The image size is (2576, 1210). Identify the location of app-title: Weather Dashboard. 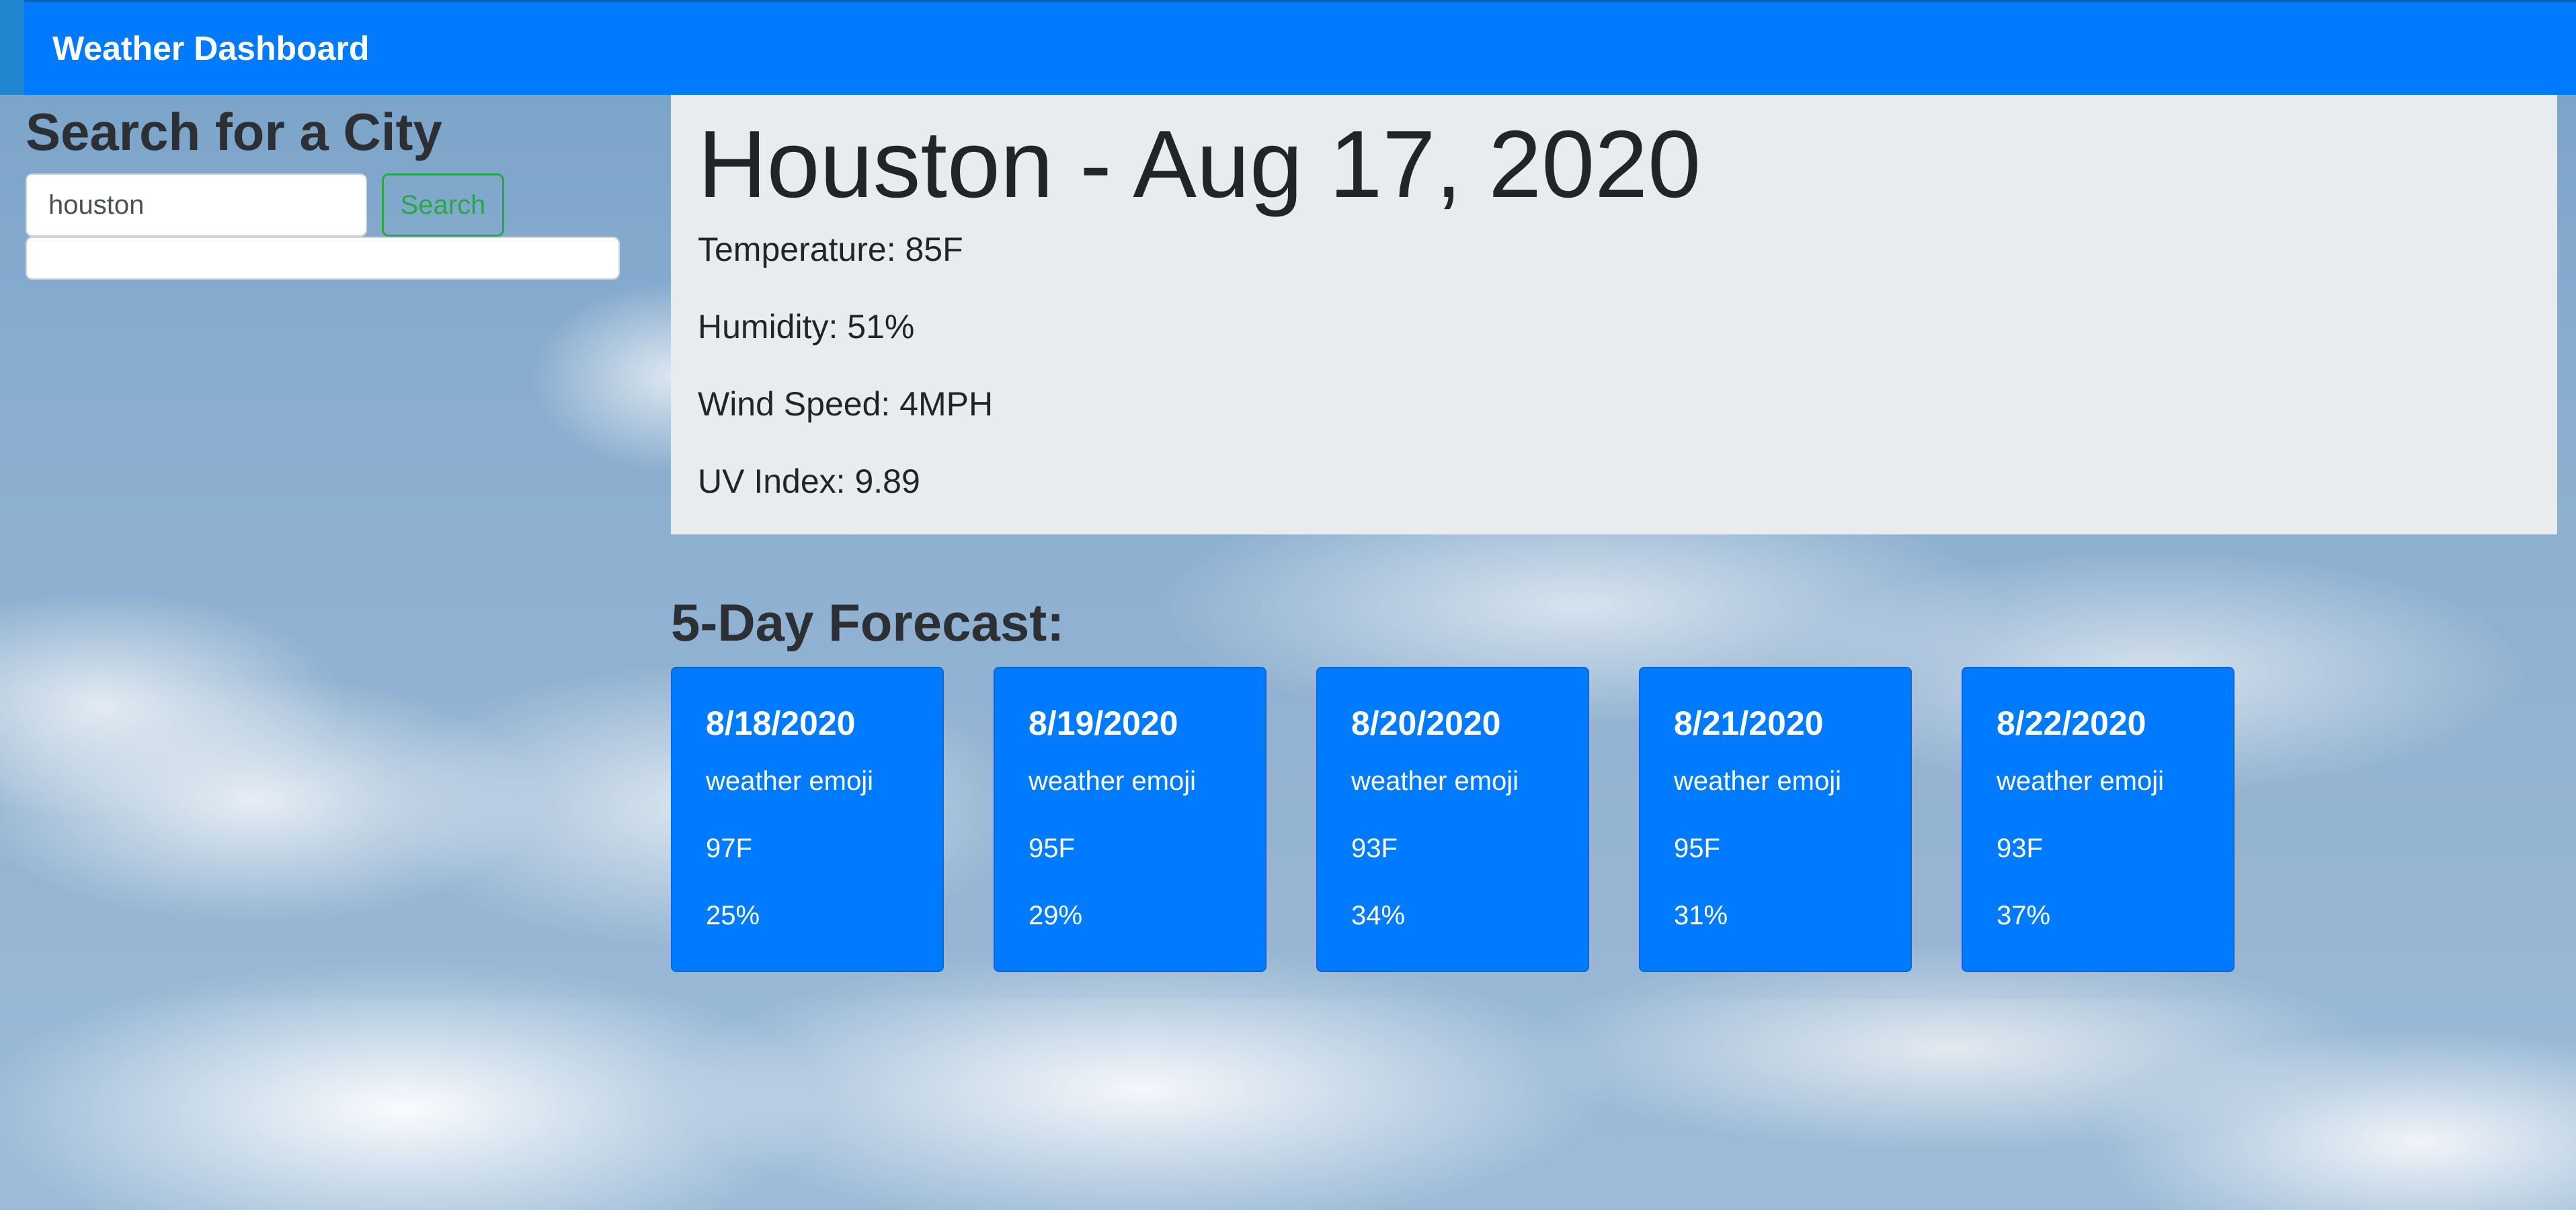
(210, 48).